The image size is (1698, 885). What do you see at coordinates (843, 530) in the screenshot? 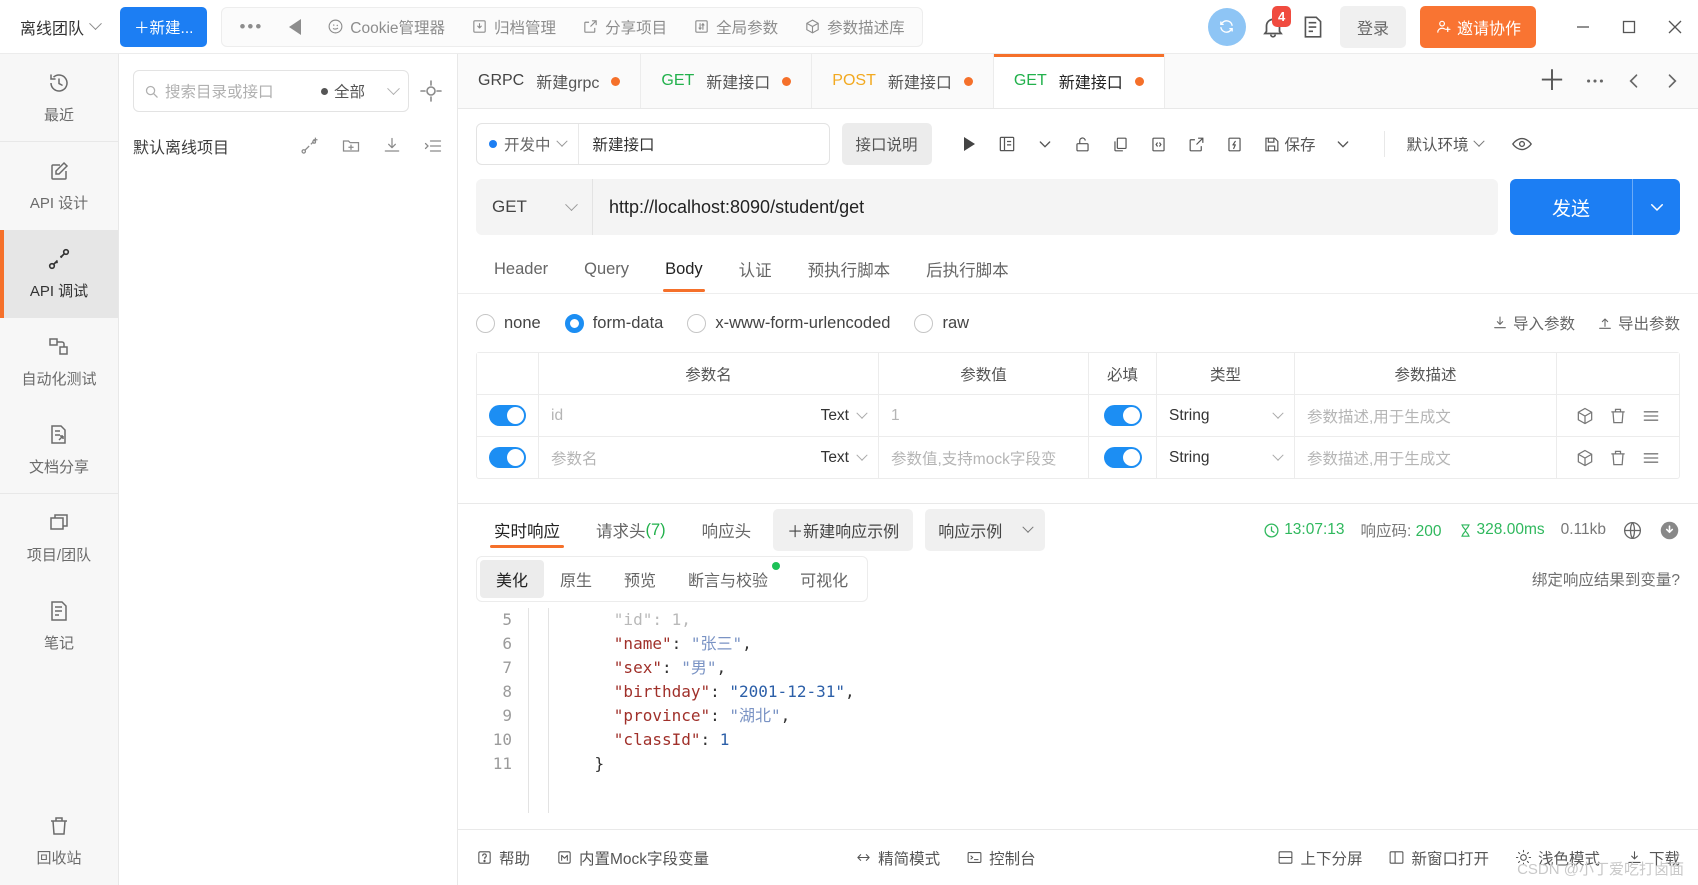
I see `new-response-example-button: ＋新建响应示例` at bounding box center [843, 530].